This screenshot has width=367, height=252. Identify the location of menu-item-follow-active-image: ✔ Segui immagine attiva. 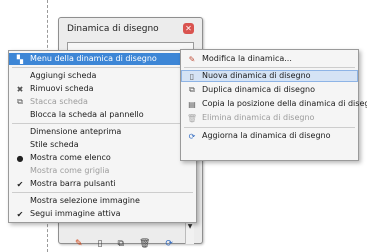
(102, 214).